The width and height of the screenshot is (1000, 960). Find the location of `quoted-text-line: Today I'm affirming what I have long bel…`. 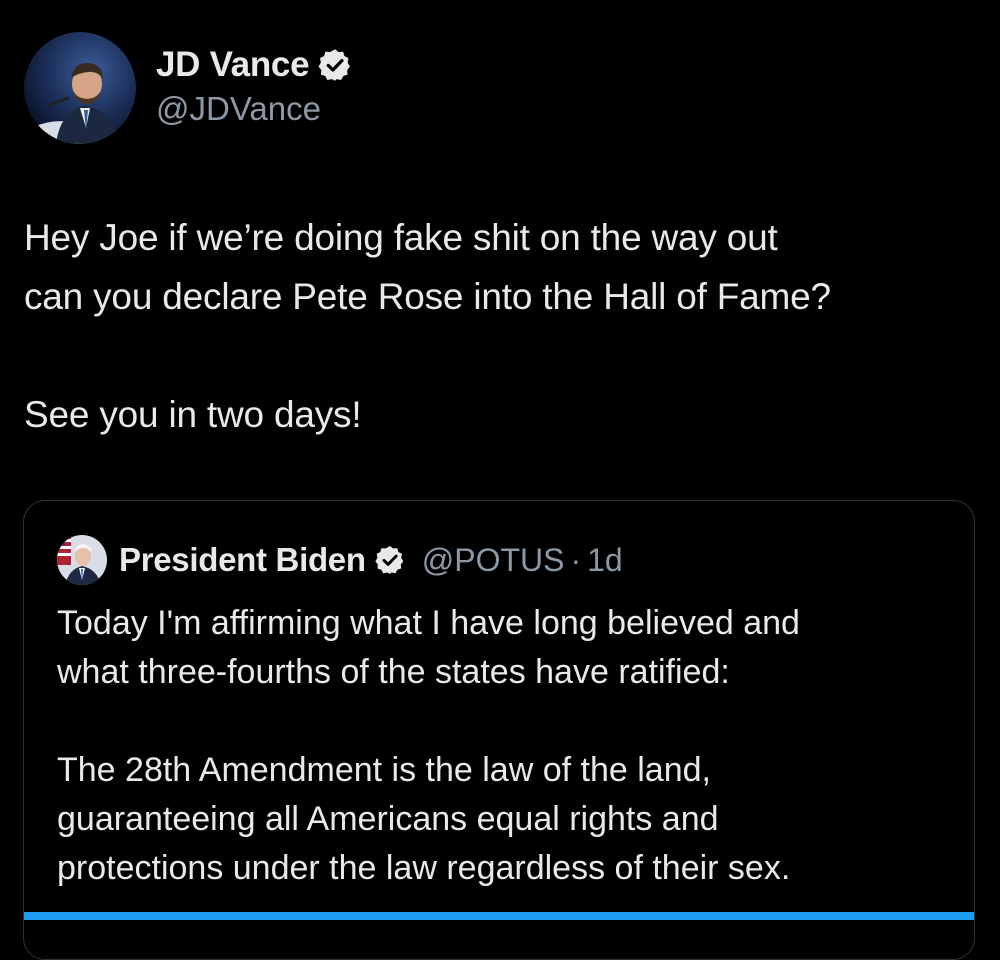

quoted-text-line: Today I'm affirming what I have long bel… is located at coordinates (428, 623).